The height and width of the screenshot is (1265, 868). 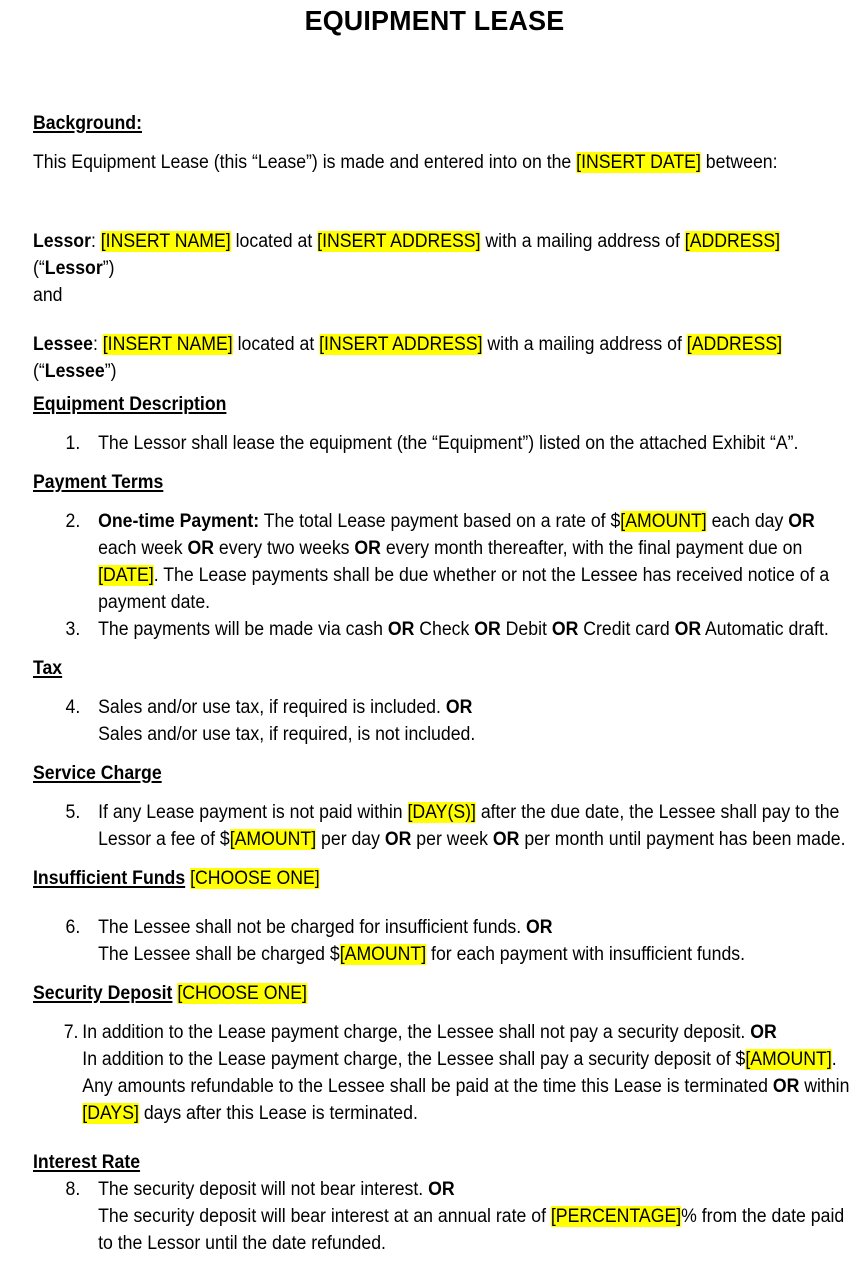 What do you see at coordinates (110, 1113) in the screenshot?
I see `placeholder-refund-days: [DAYS]` at bounding box center [110, 1113].